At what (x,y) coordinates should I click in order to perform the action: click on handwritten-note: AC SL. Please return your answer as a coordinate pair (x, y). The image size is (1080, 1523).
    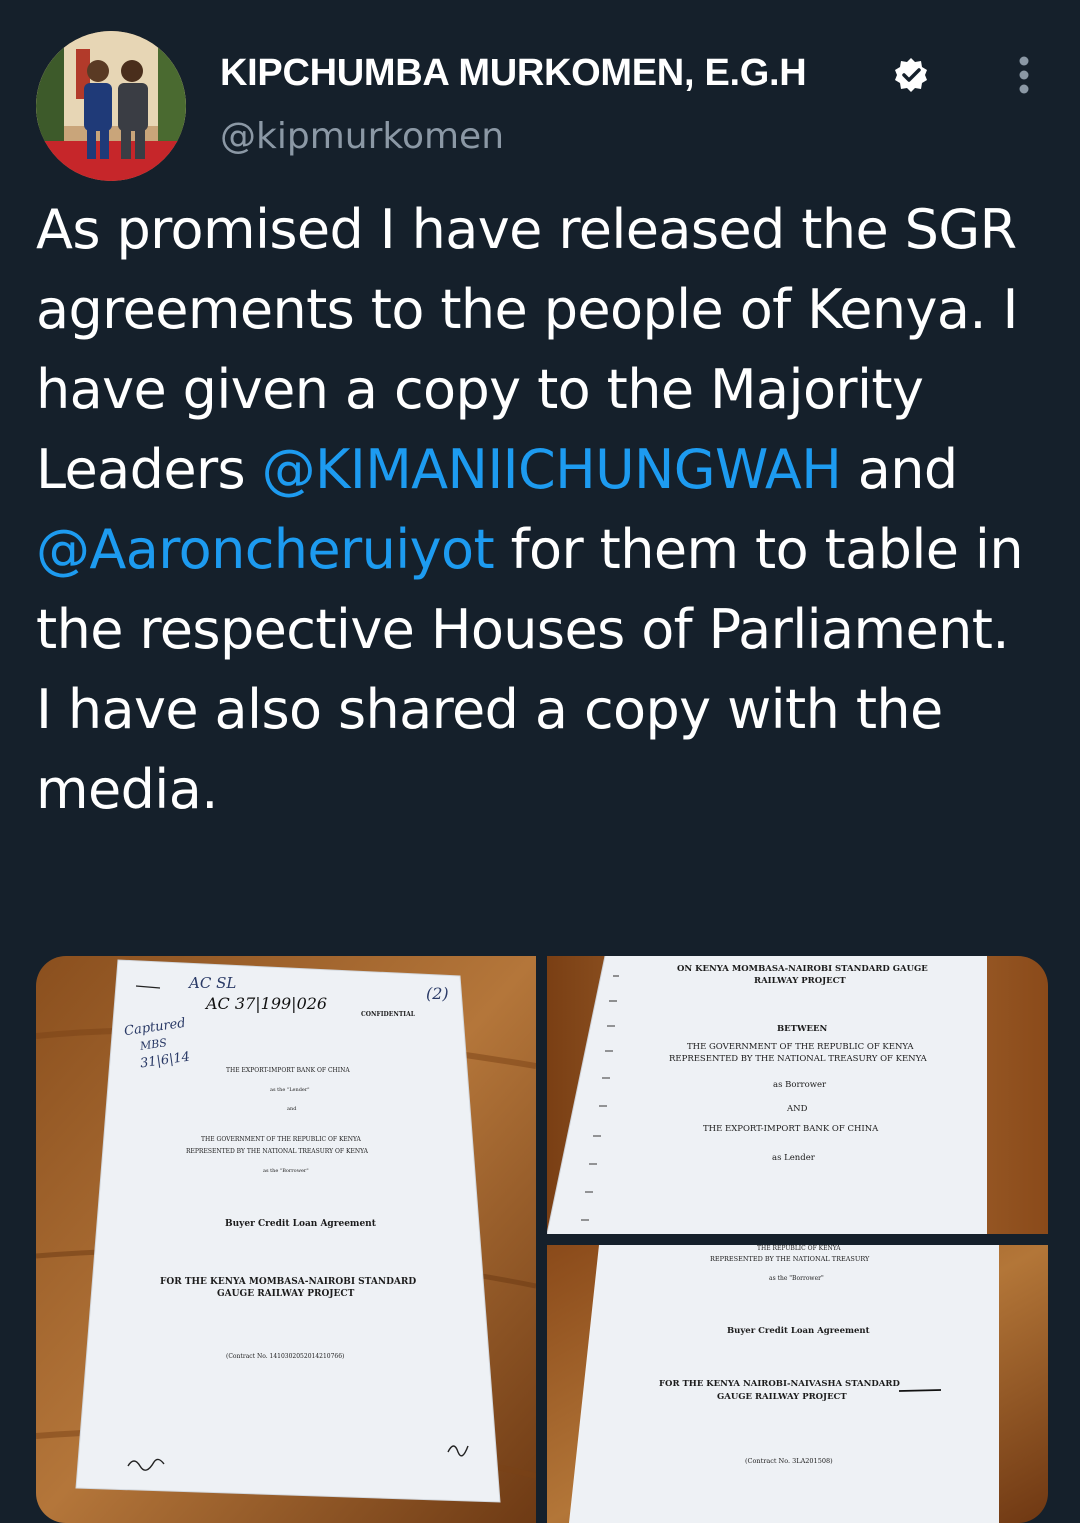
    Looking at the image, I should click on (213, 983).